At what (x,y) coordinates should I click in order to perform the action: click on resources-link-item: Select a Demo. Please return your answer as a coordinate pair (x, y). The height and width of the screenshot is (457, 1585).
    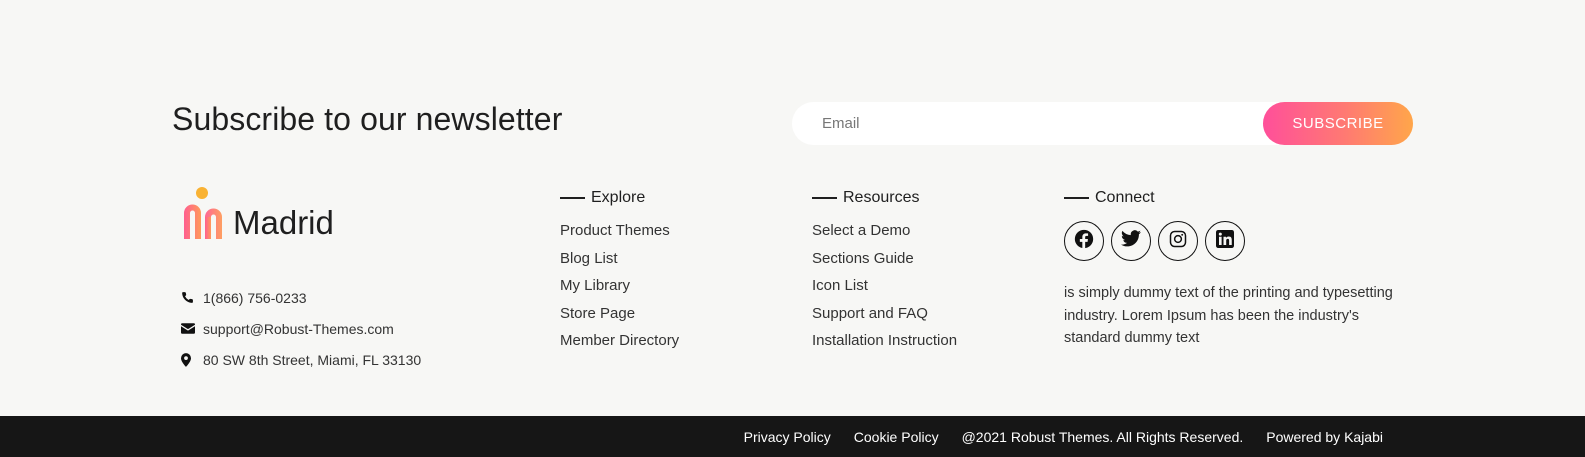
    Looking at the image, I should click on (884, 236).